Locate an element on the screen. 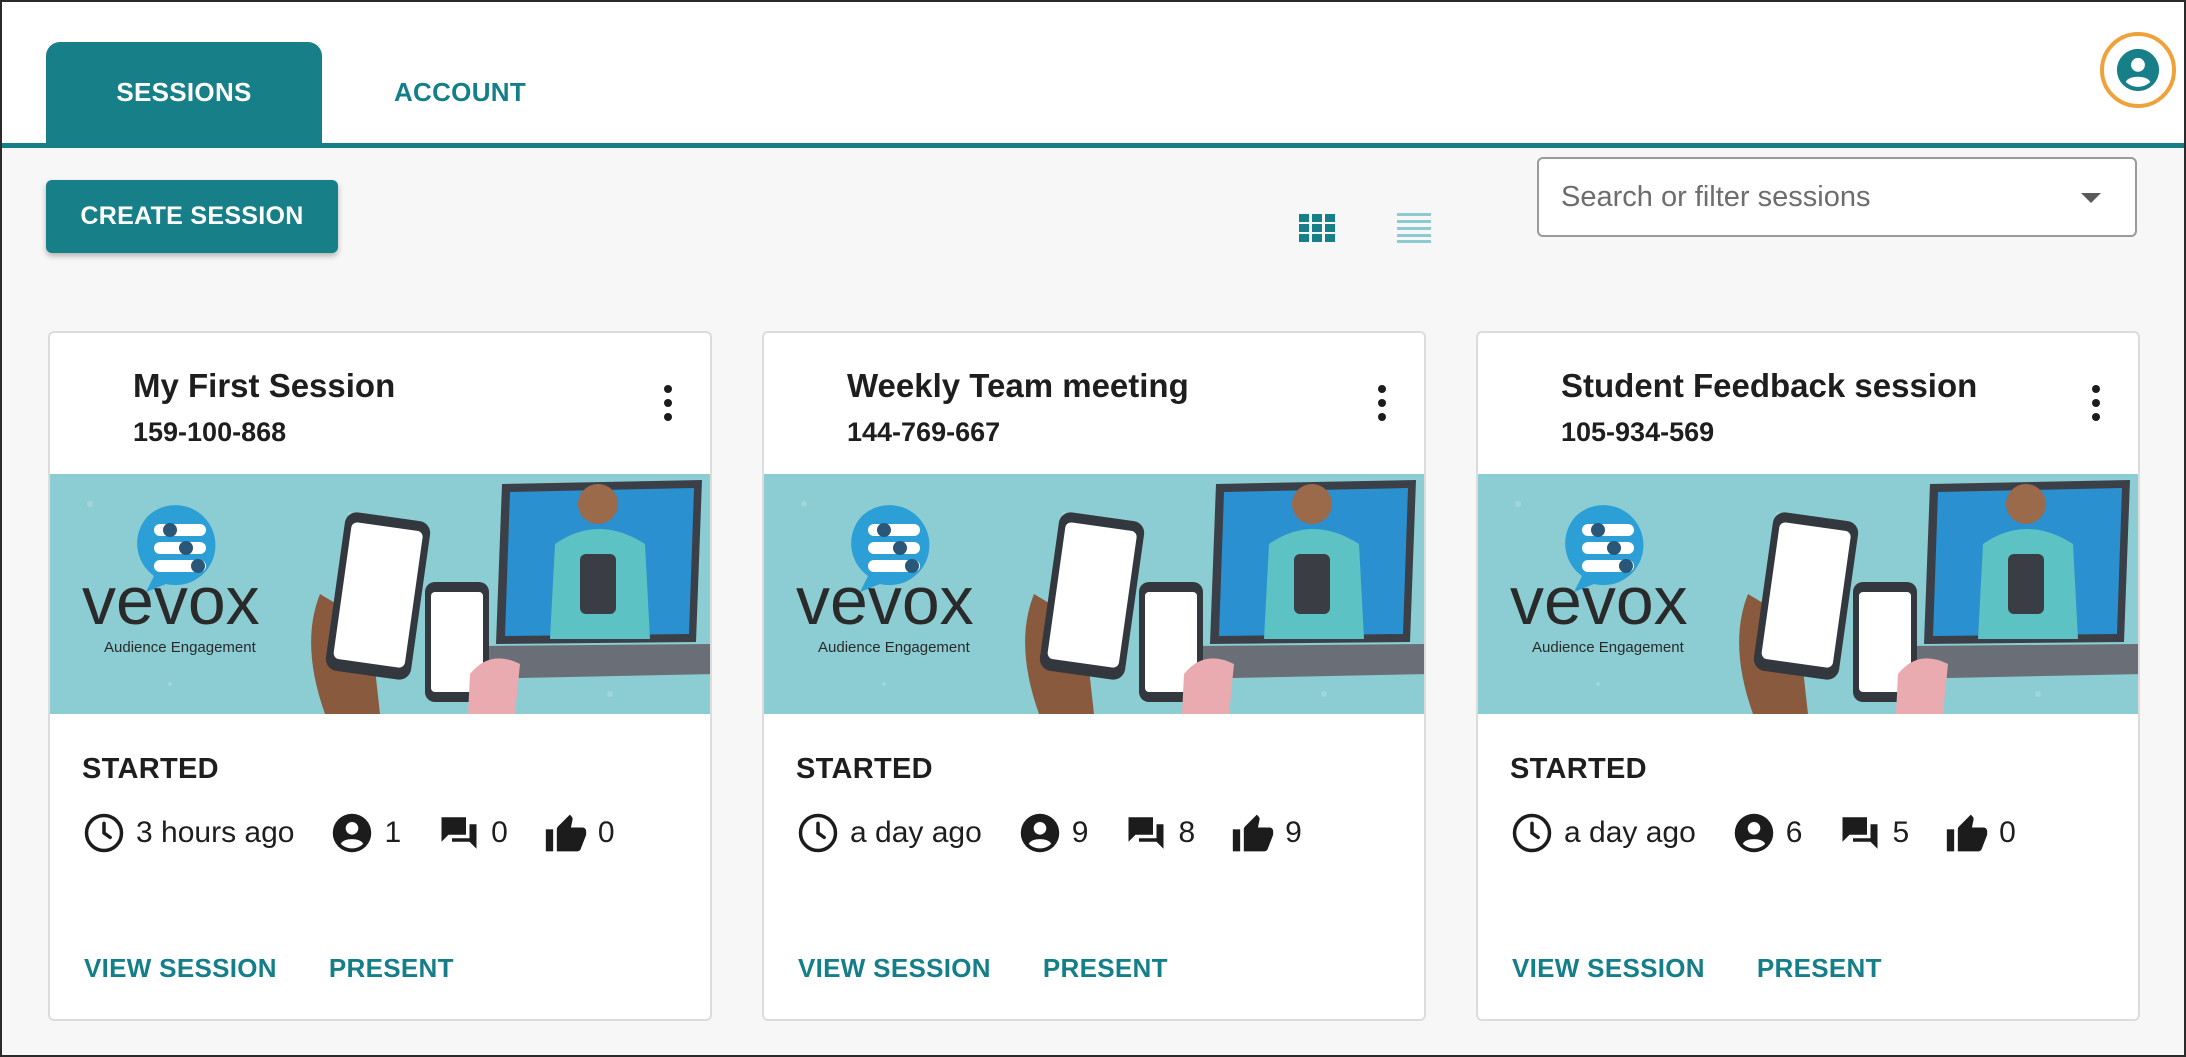 The width and height of the screenshot is (2186, 1057). grid-view-button is located at coordinates (1317, 228).